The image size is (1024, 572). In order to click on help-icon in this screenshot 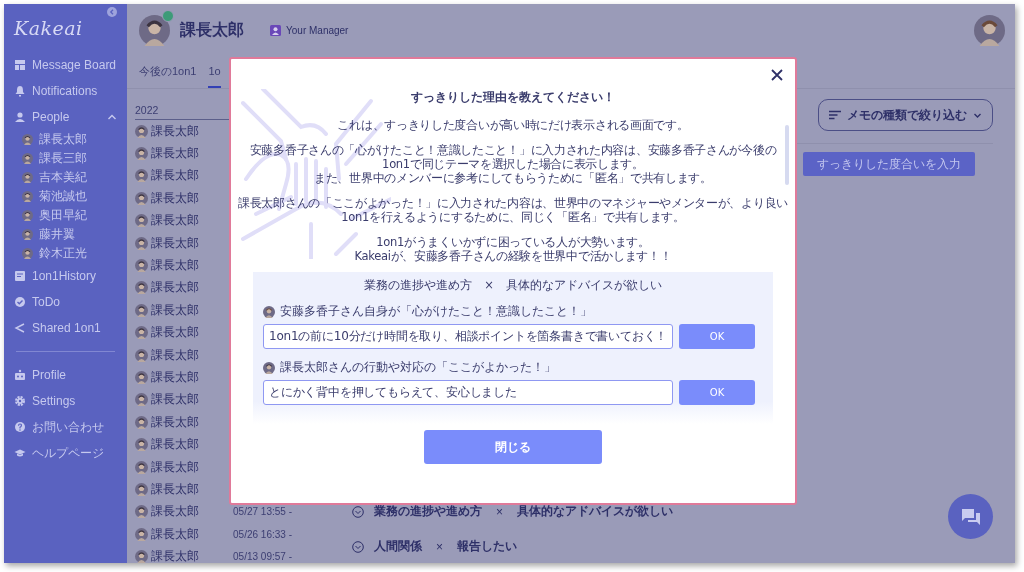, I will do `click(20, 427)`.